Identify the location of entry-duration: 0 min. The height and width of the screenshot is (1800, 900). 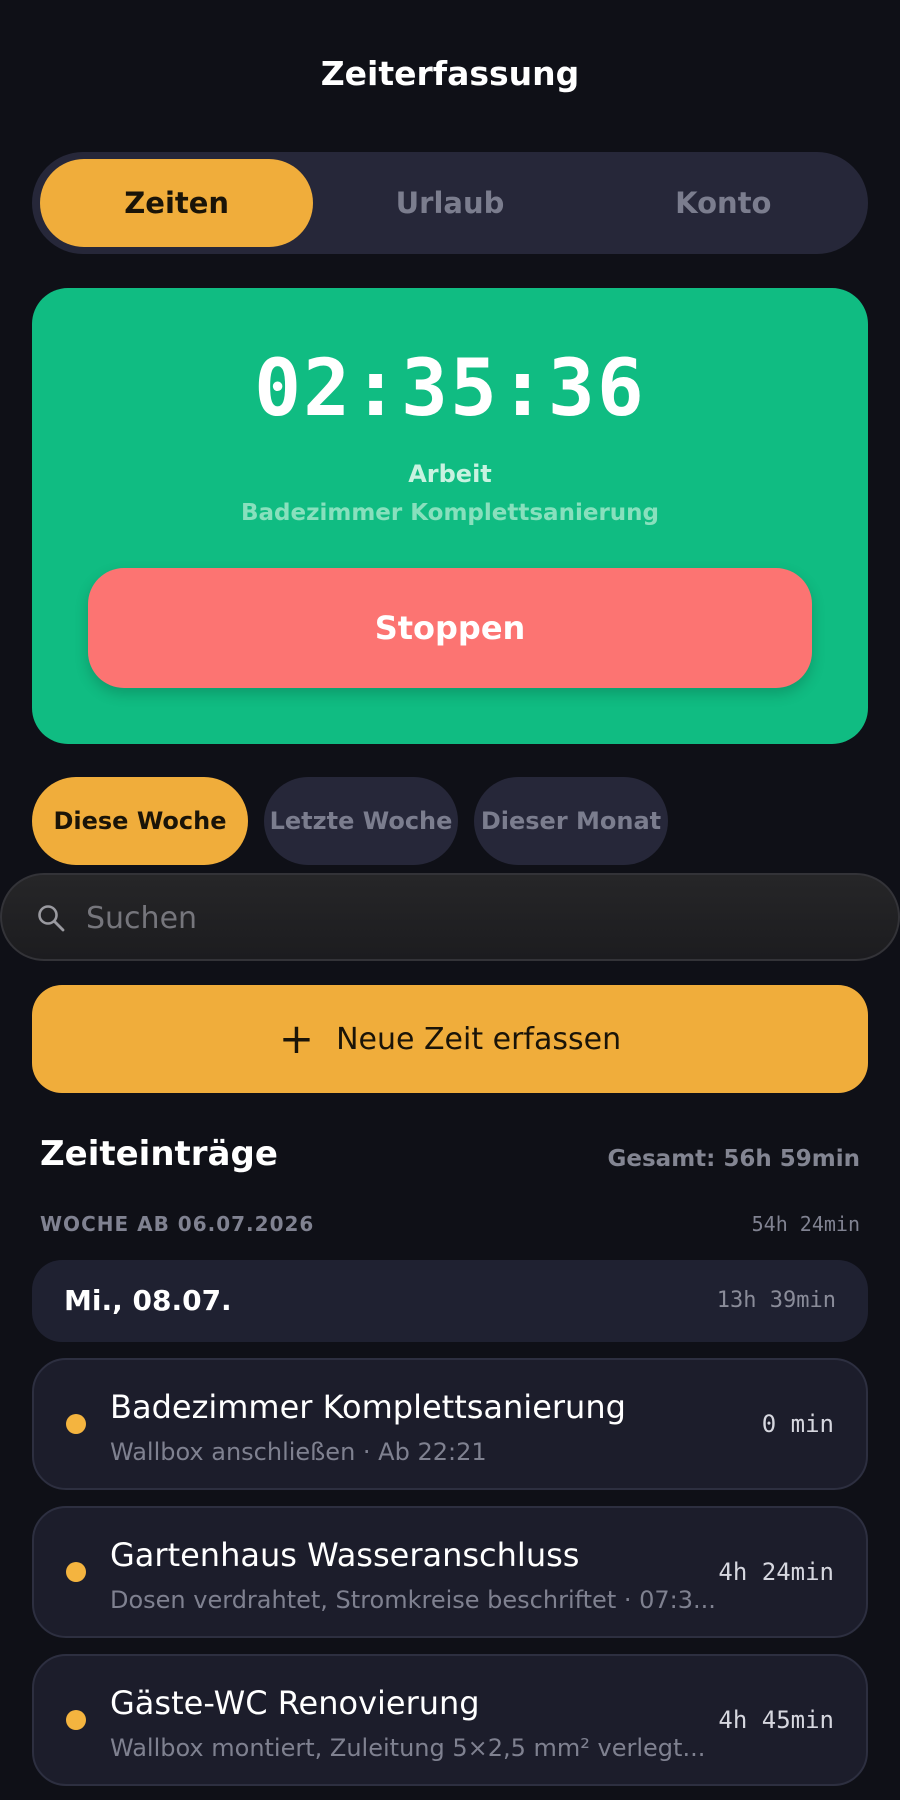
(797, 1424).